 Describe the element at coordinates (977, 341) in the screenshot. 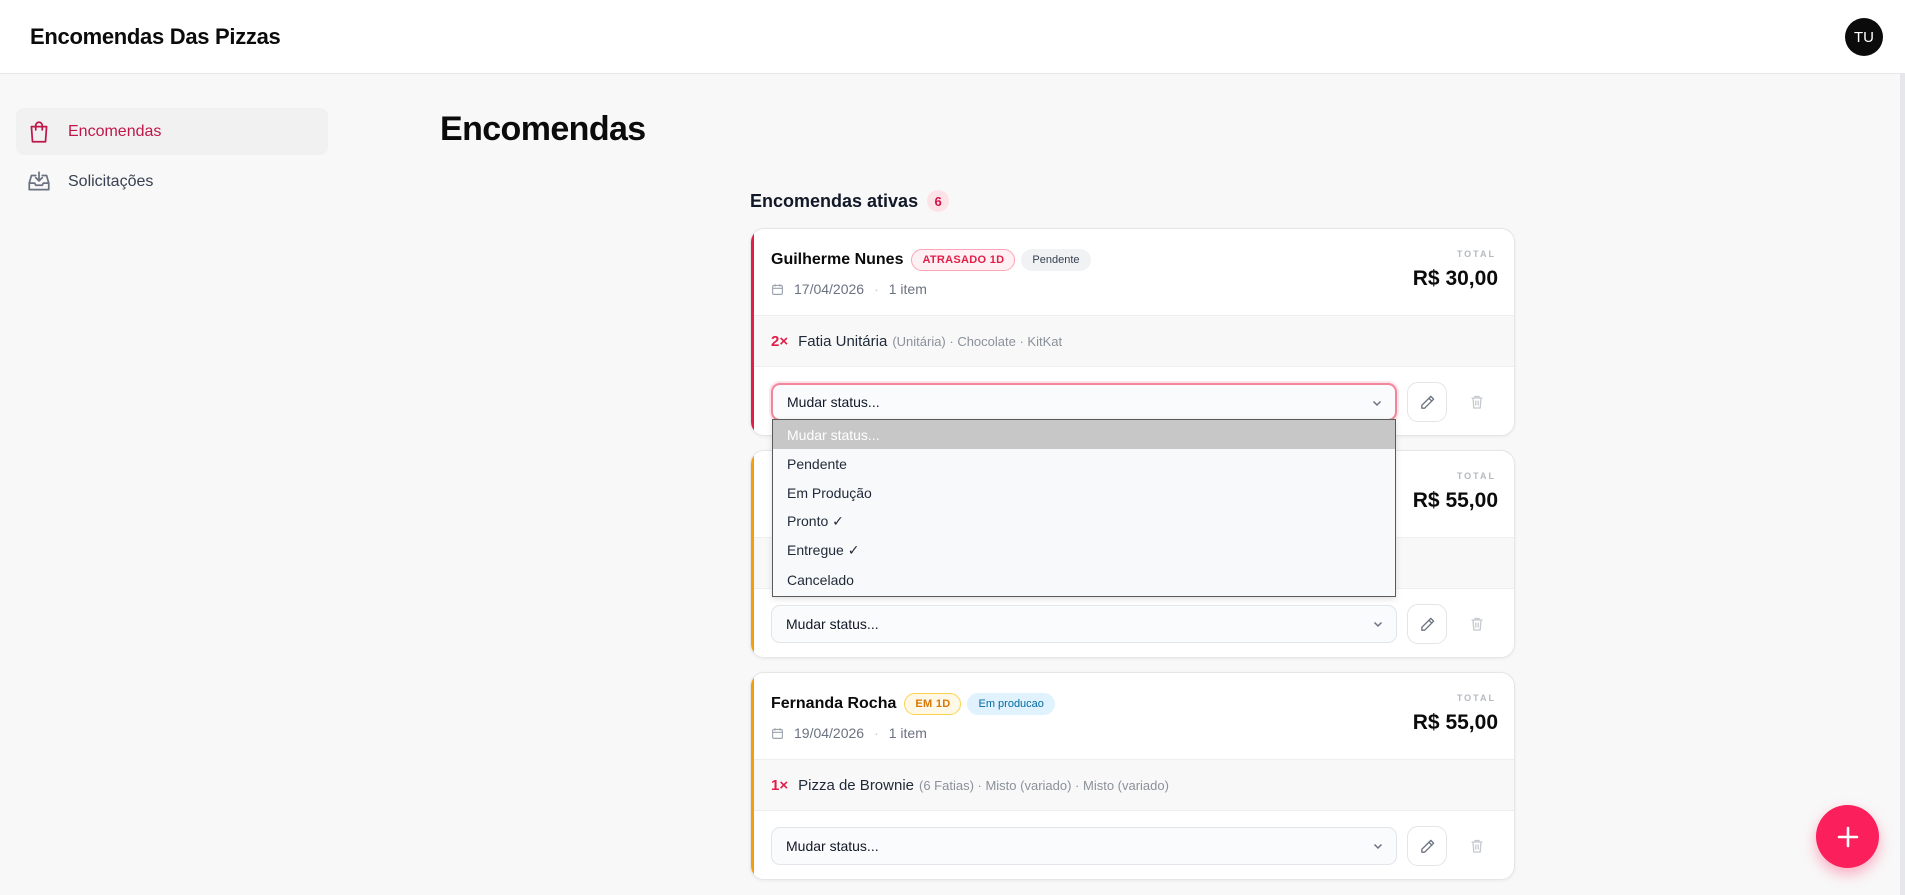

I see `item-details: (Unitária) · Chocolate · KitKat` at that location.